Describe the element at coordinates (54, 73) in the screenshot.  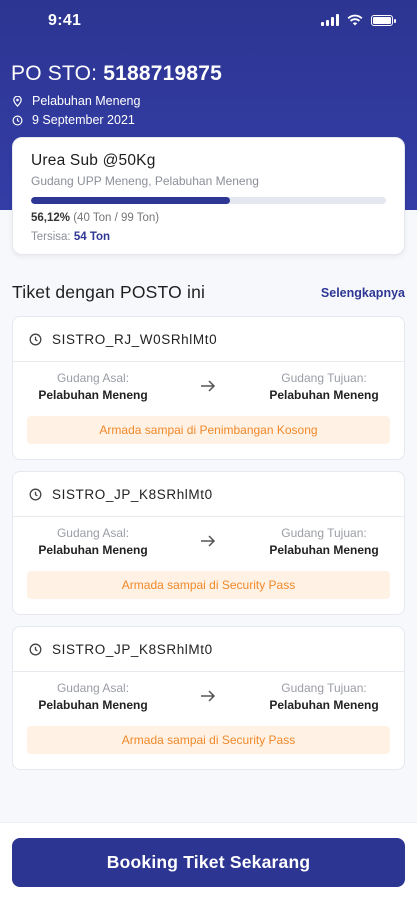
I see `po-label: PO STO:` at that location.